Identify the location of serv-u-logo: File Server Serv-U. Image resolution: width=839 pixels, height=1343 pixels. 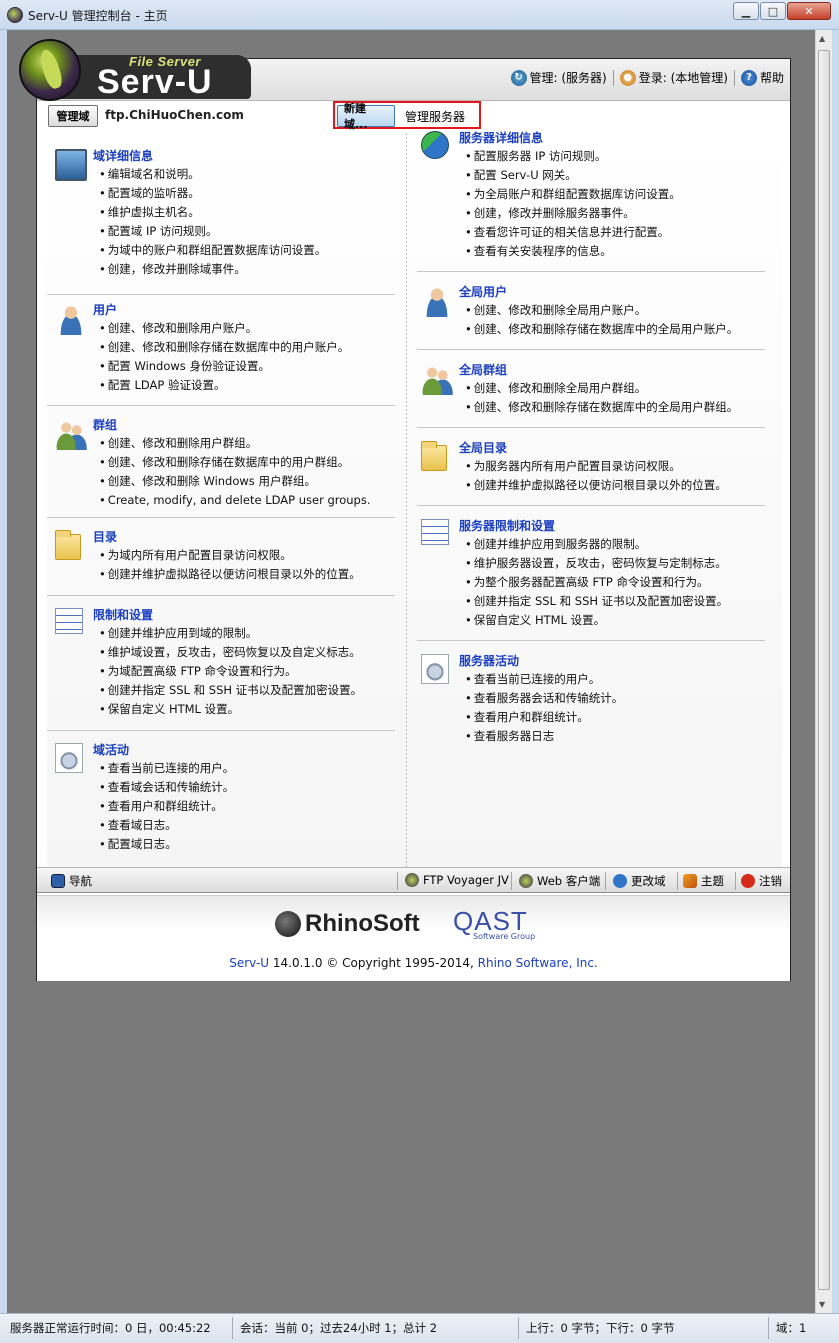
(136, 69).